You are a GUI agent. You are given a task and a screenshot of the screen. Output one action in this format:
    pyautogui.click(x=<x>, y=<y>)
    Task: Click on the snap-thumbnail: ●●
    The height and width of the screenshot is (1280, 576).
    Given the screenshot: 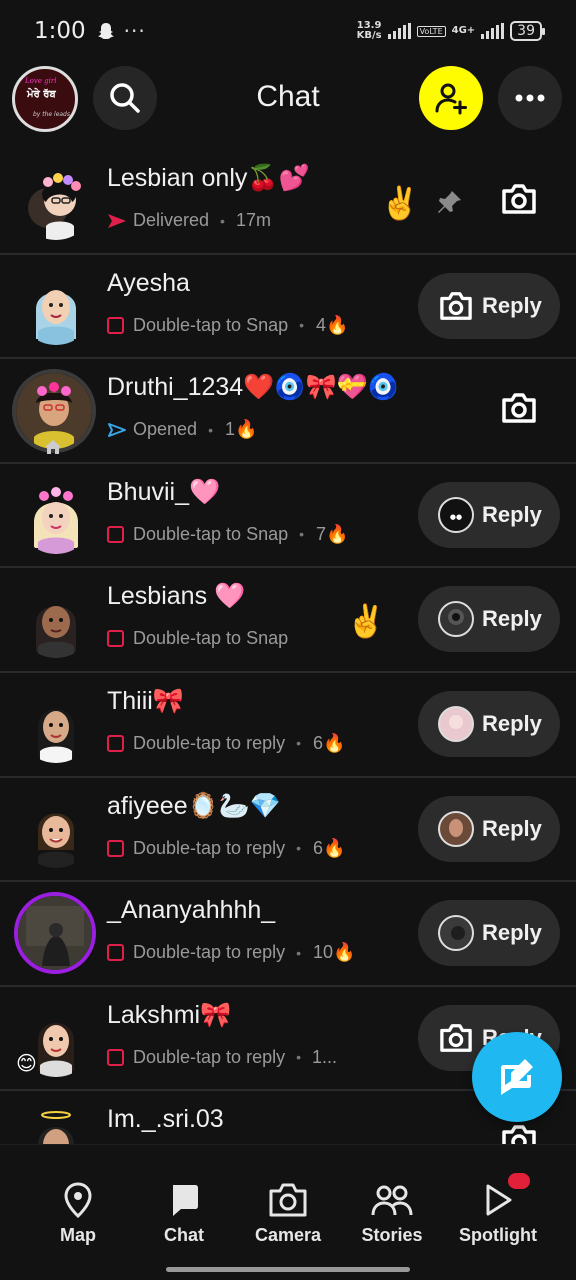 What is the action you would take?
    pyautogui.click(x=456, y=514)
    